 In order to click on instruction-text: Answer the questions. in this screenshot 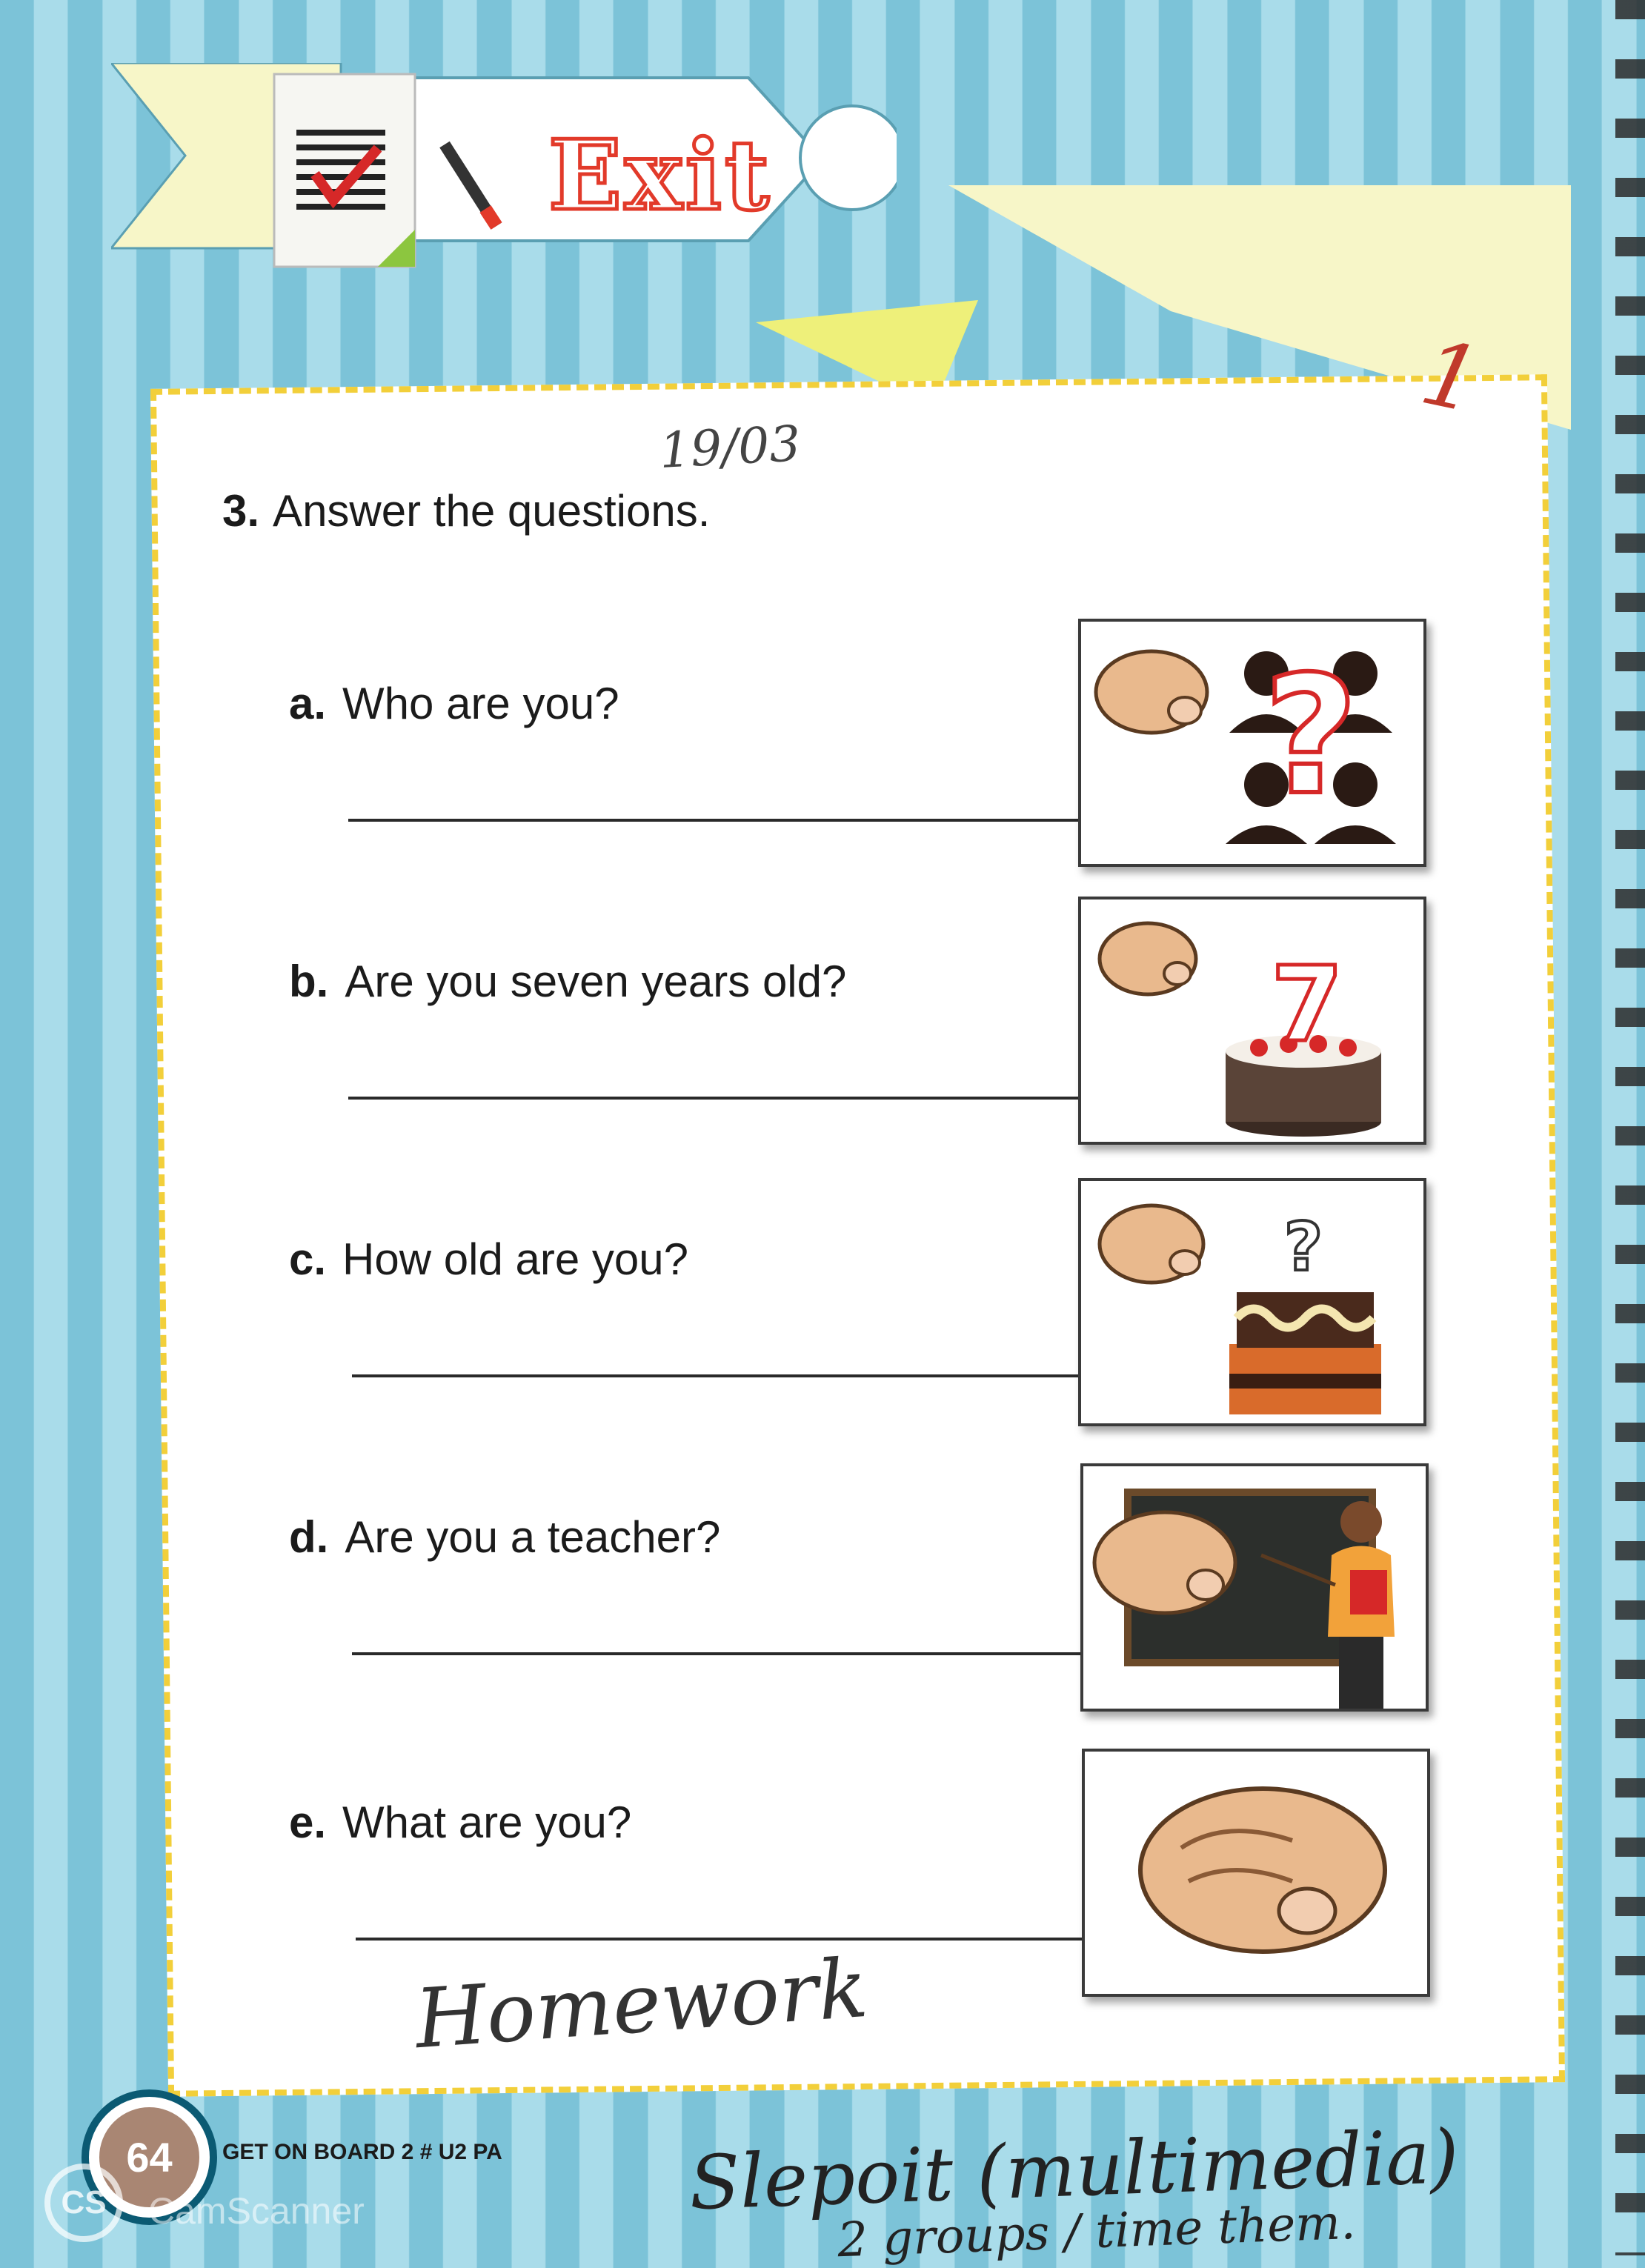, I will do `click(492, 511)`.